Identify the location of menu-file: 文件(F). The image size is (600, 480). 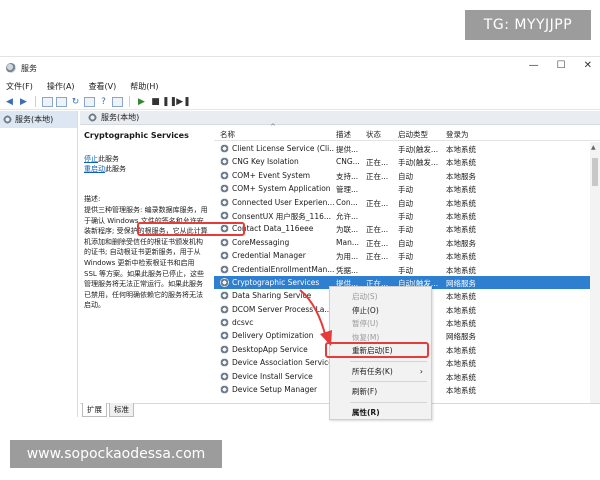
(19, 86).